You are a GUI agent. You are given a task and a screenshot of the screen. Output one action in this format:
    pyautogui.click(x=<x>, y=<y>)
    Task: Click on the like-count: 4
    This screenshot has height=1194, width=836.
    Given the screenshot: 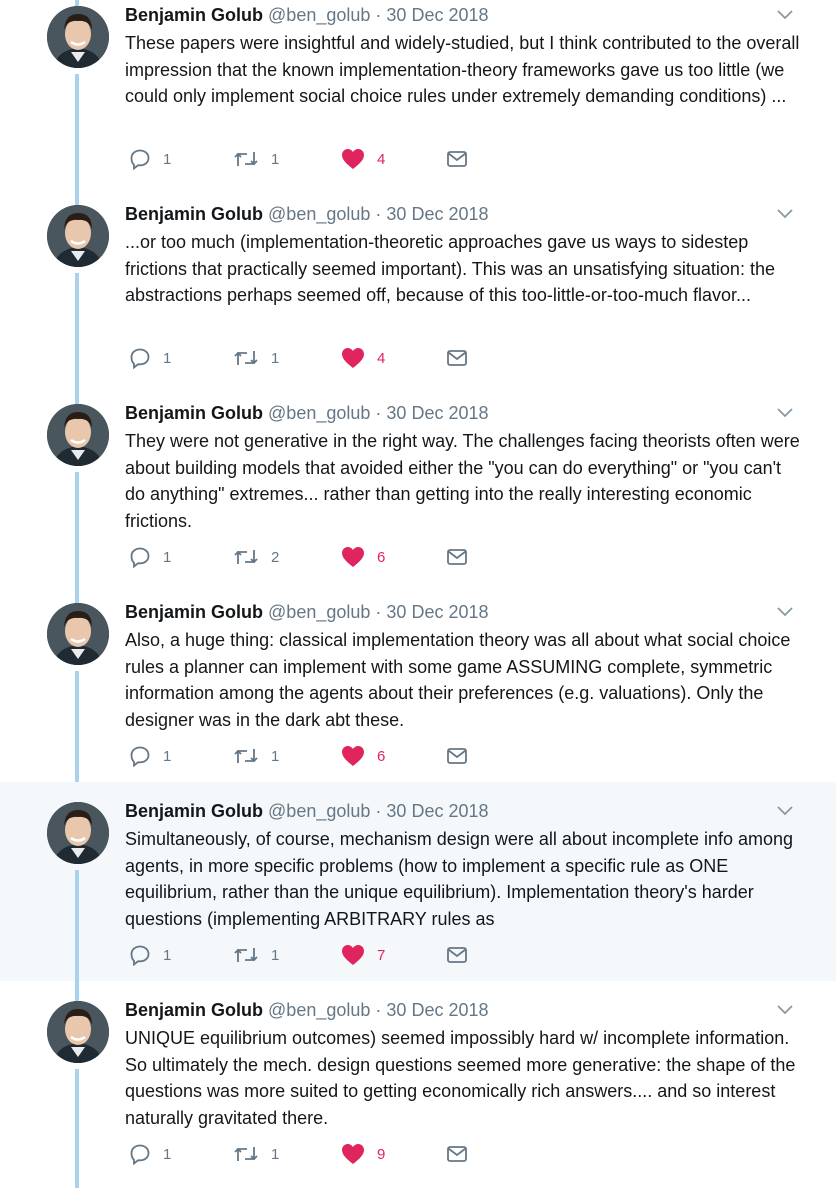 What is the action you would take?
    pyautogui.click(x=381, y=159)
    